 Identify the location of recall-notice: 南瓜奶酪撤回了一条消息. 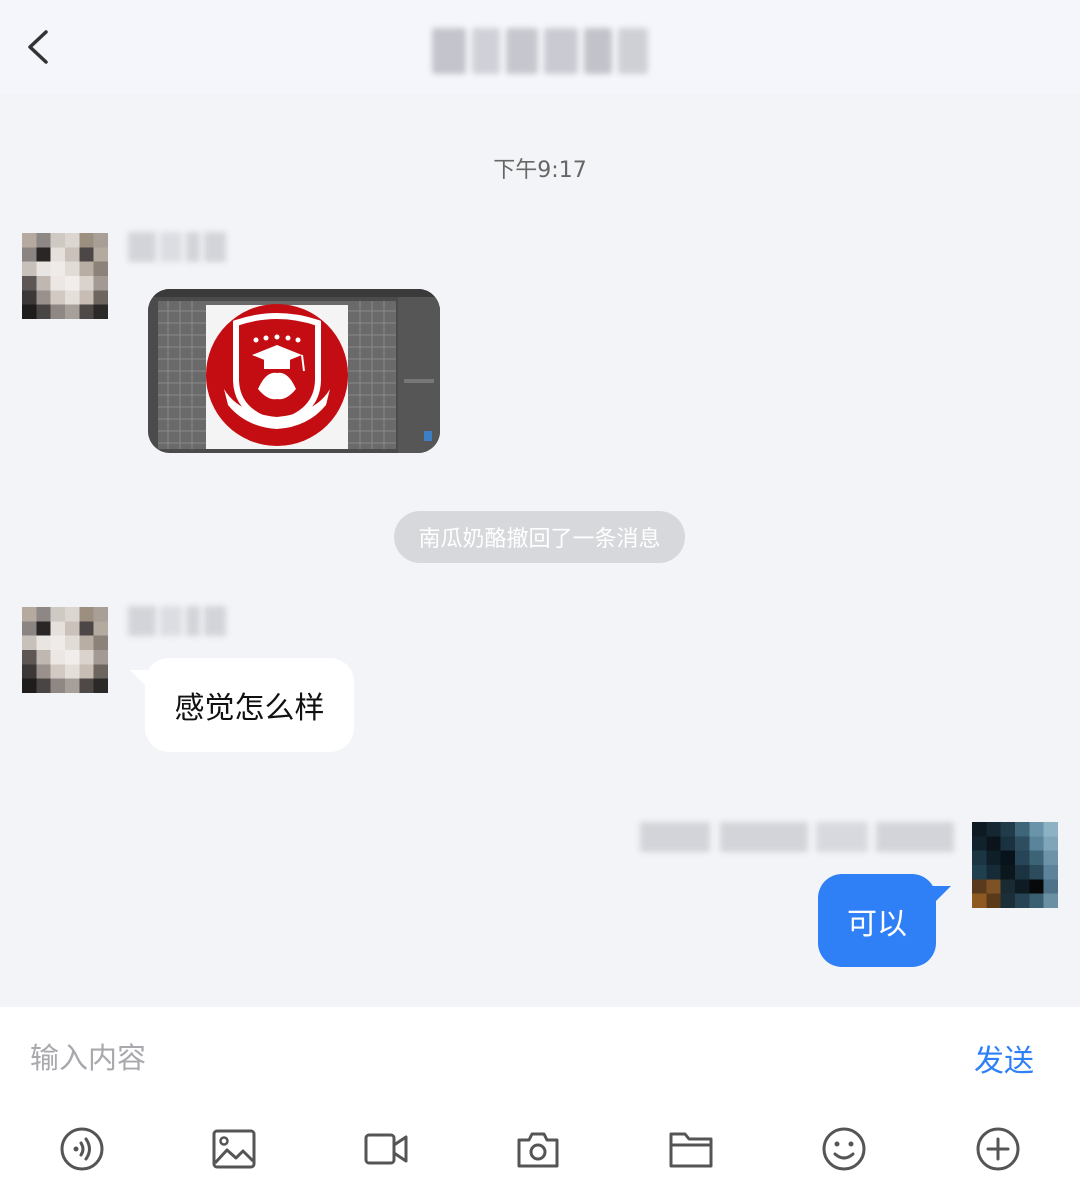
(539, 537).